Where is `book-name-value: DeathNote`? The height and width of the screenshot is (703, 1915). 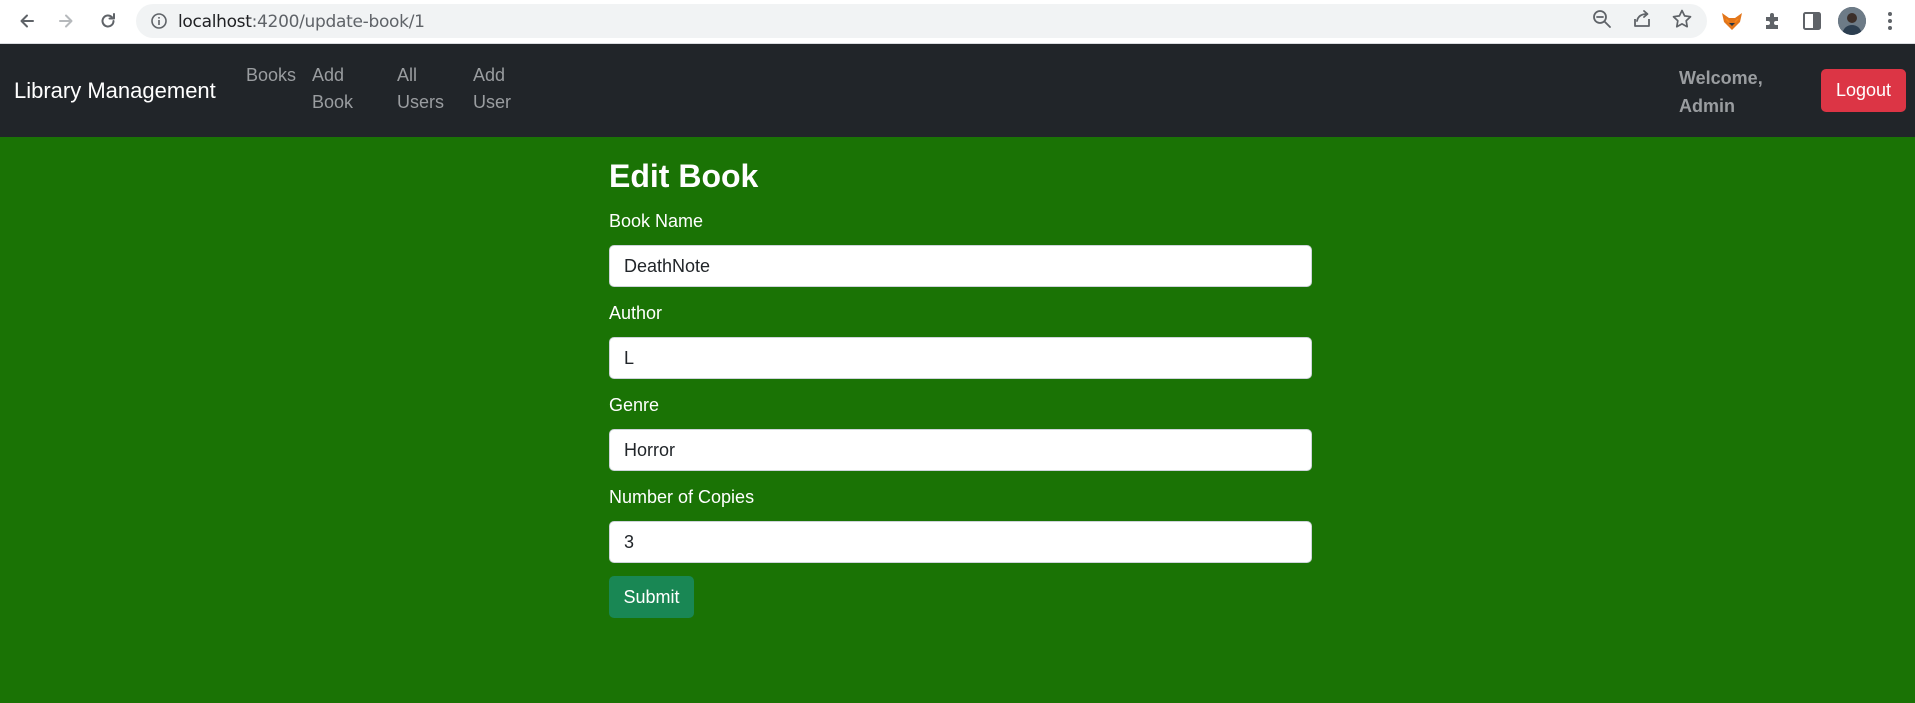
book-name-value: DeathNote is located at coordinates (667, 266).